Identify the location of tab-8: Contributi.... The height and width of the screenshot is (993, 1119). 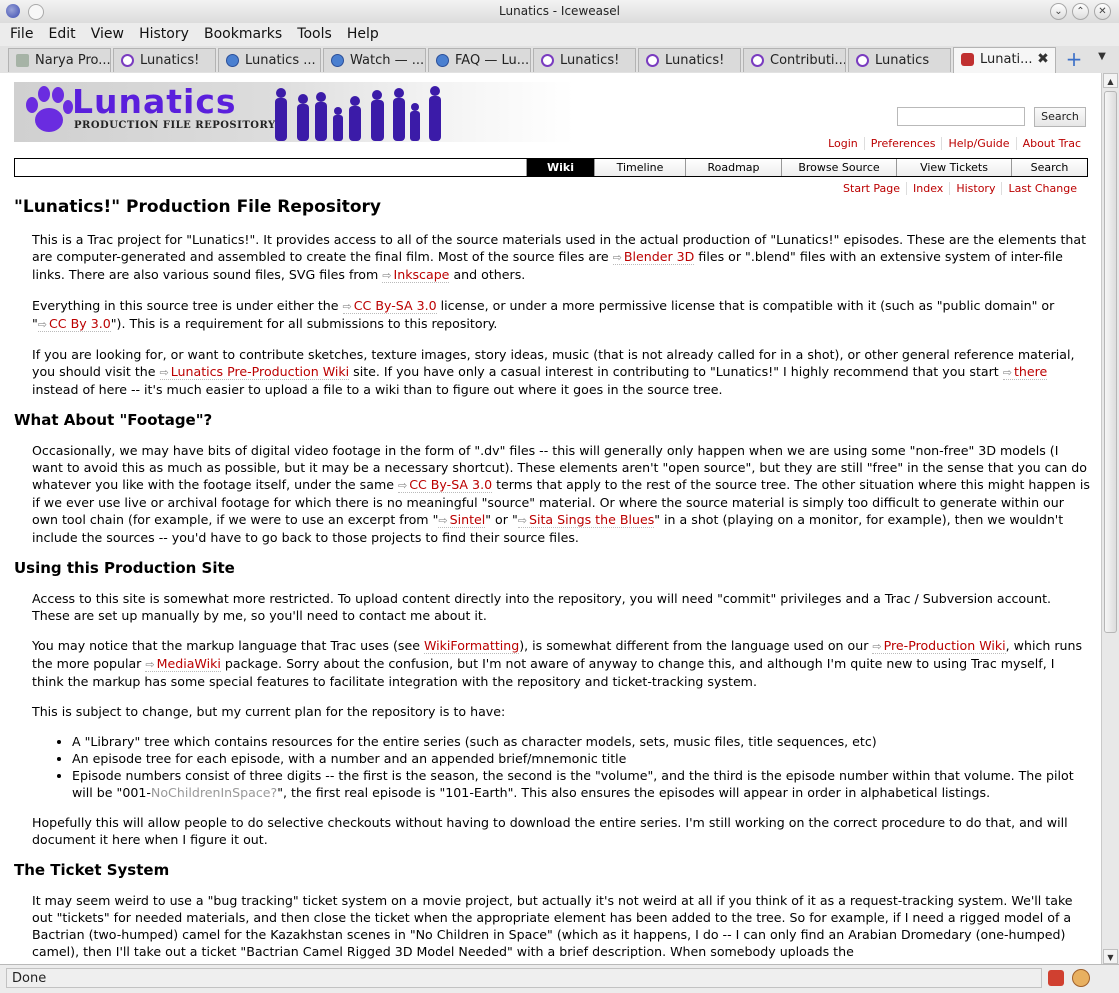
(794, 60).